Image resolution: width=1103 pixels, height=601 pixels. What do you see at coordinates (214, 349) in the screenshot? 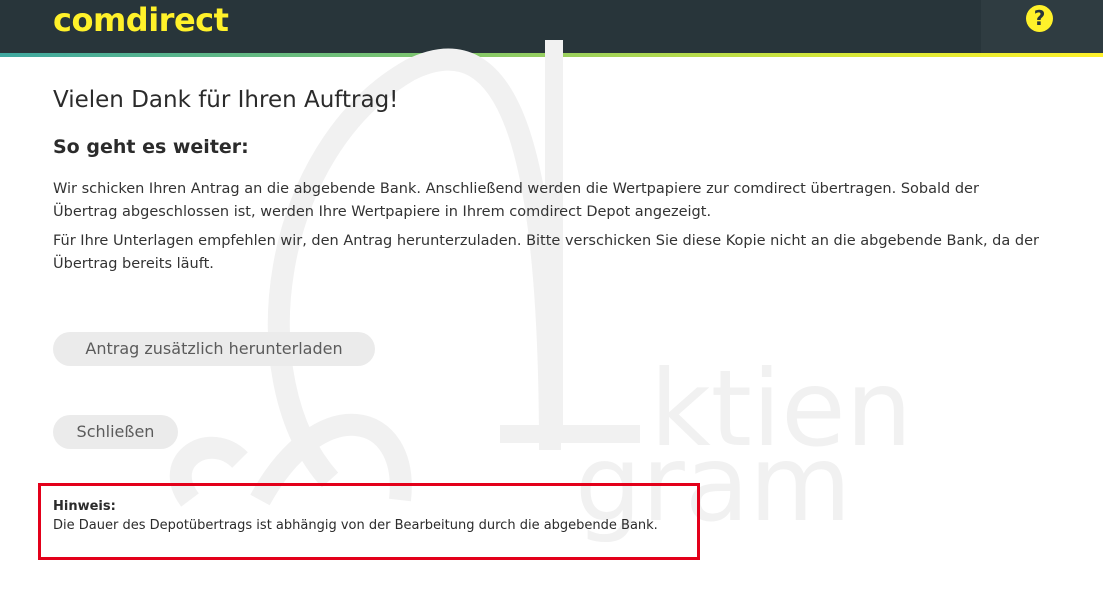
I see `download-application-button: Antrag zusätzlich herunterladen` at bounding box center [214, 349].